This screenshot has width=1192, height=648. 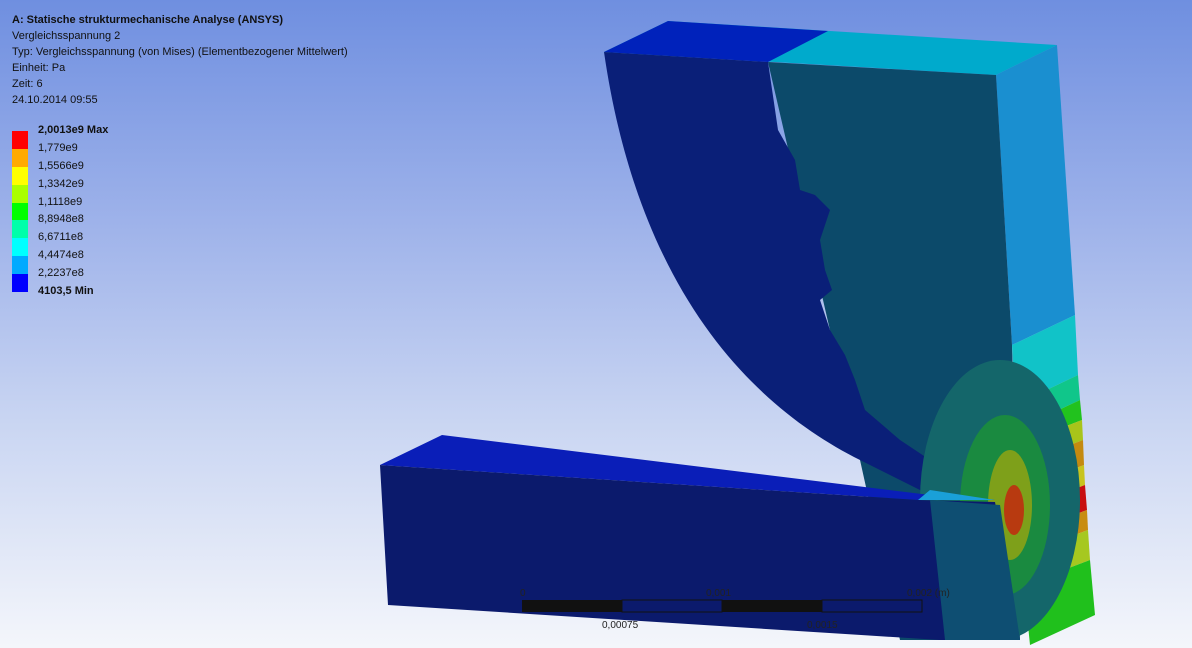 What do you see at coordinates (66, 291) in the screenshot?
I see `legend-label-min: 4103,5 Min` at bounding box center [66, 291].